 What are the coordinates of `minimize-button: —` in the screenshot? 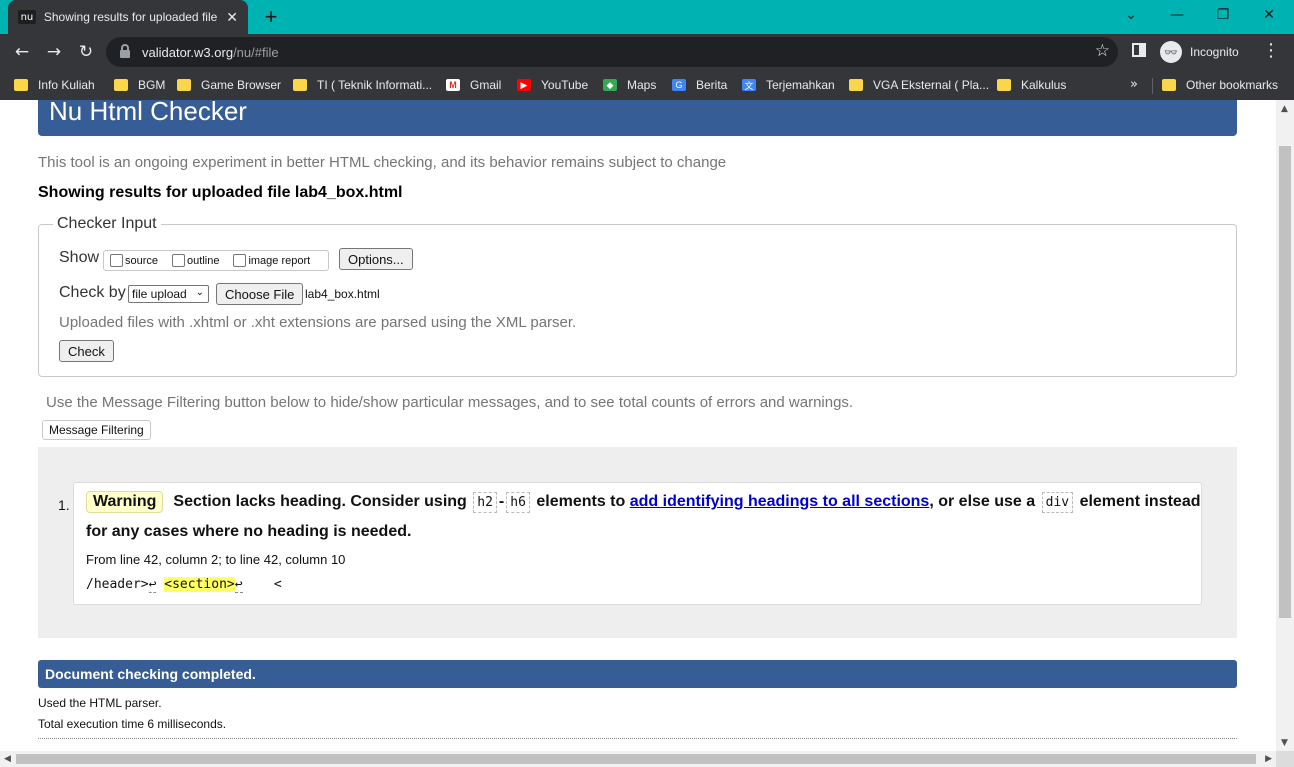 It's located at (1177, 15).